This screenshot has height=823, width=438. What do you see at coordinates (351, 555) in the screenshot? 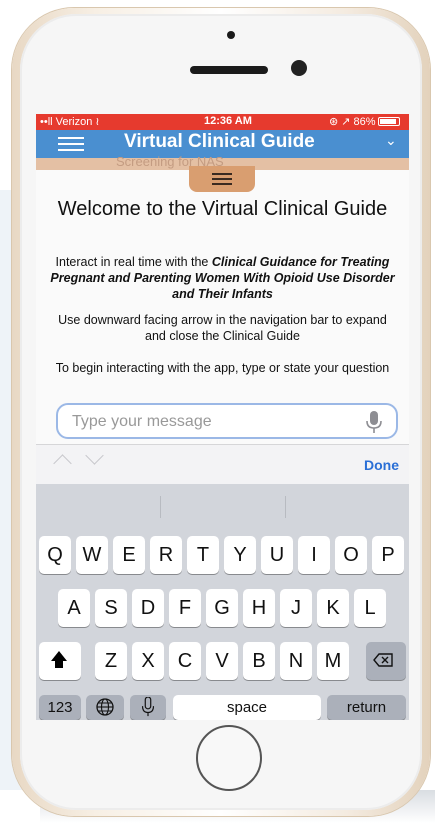
I see `key-o: O` at bounding box center [351, 555].